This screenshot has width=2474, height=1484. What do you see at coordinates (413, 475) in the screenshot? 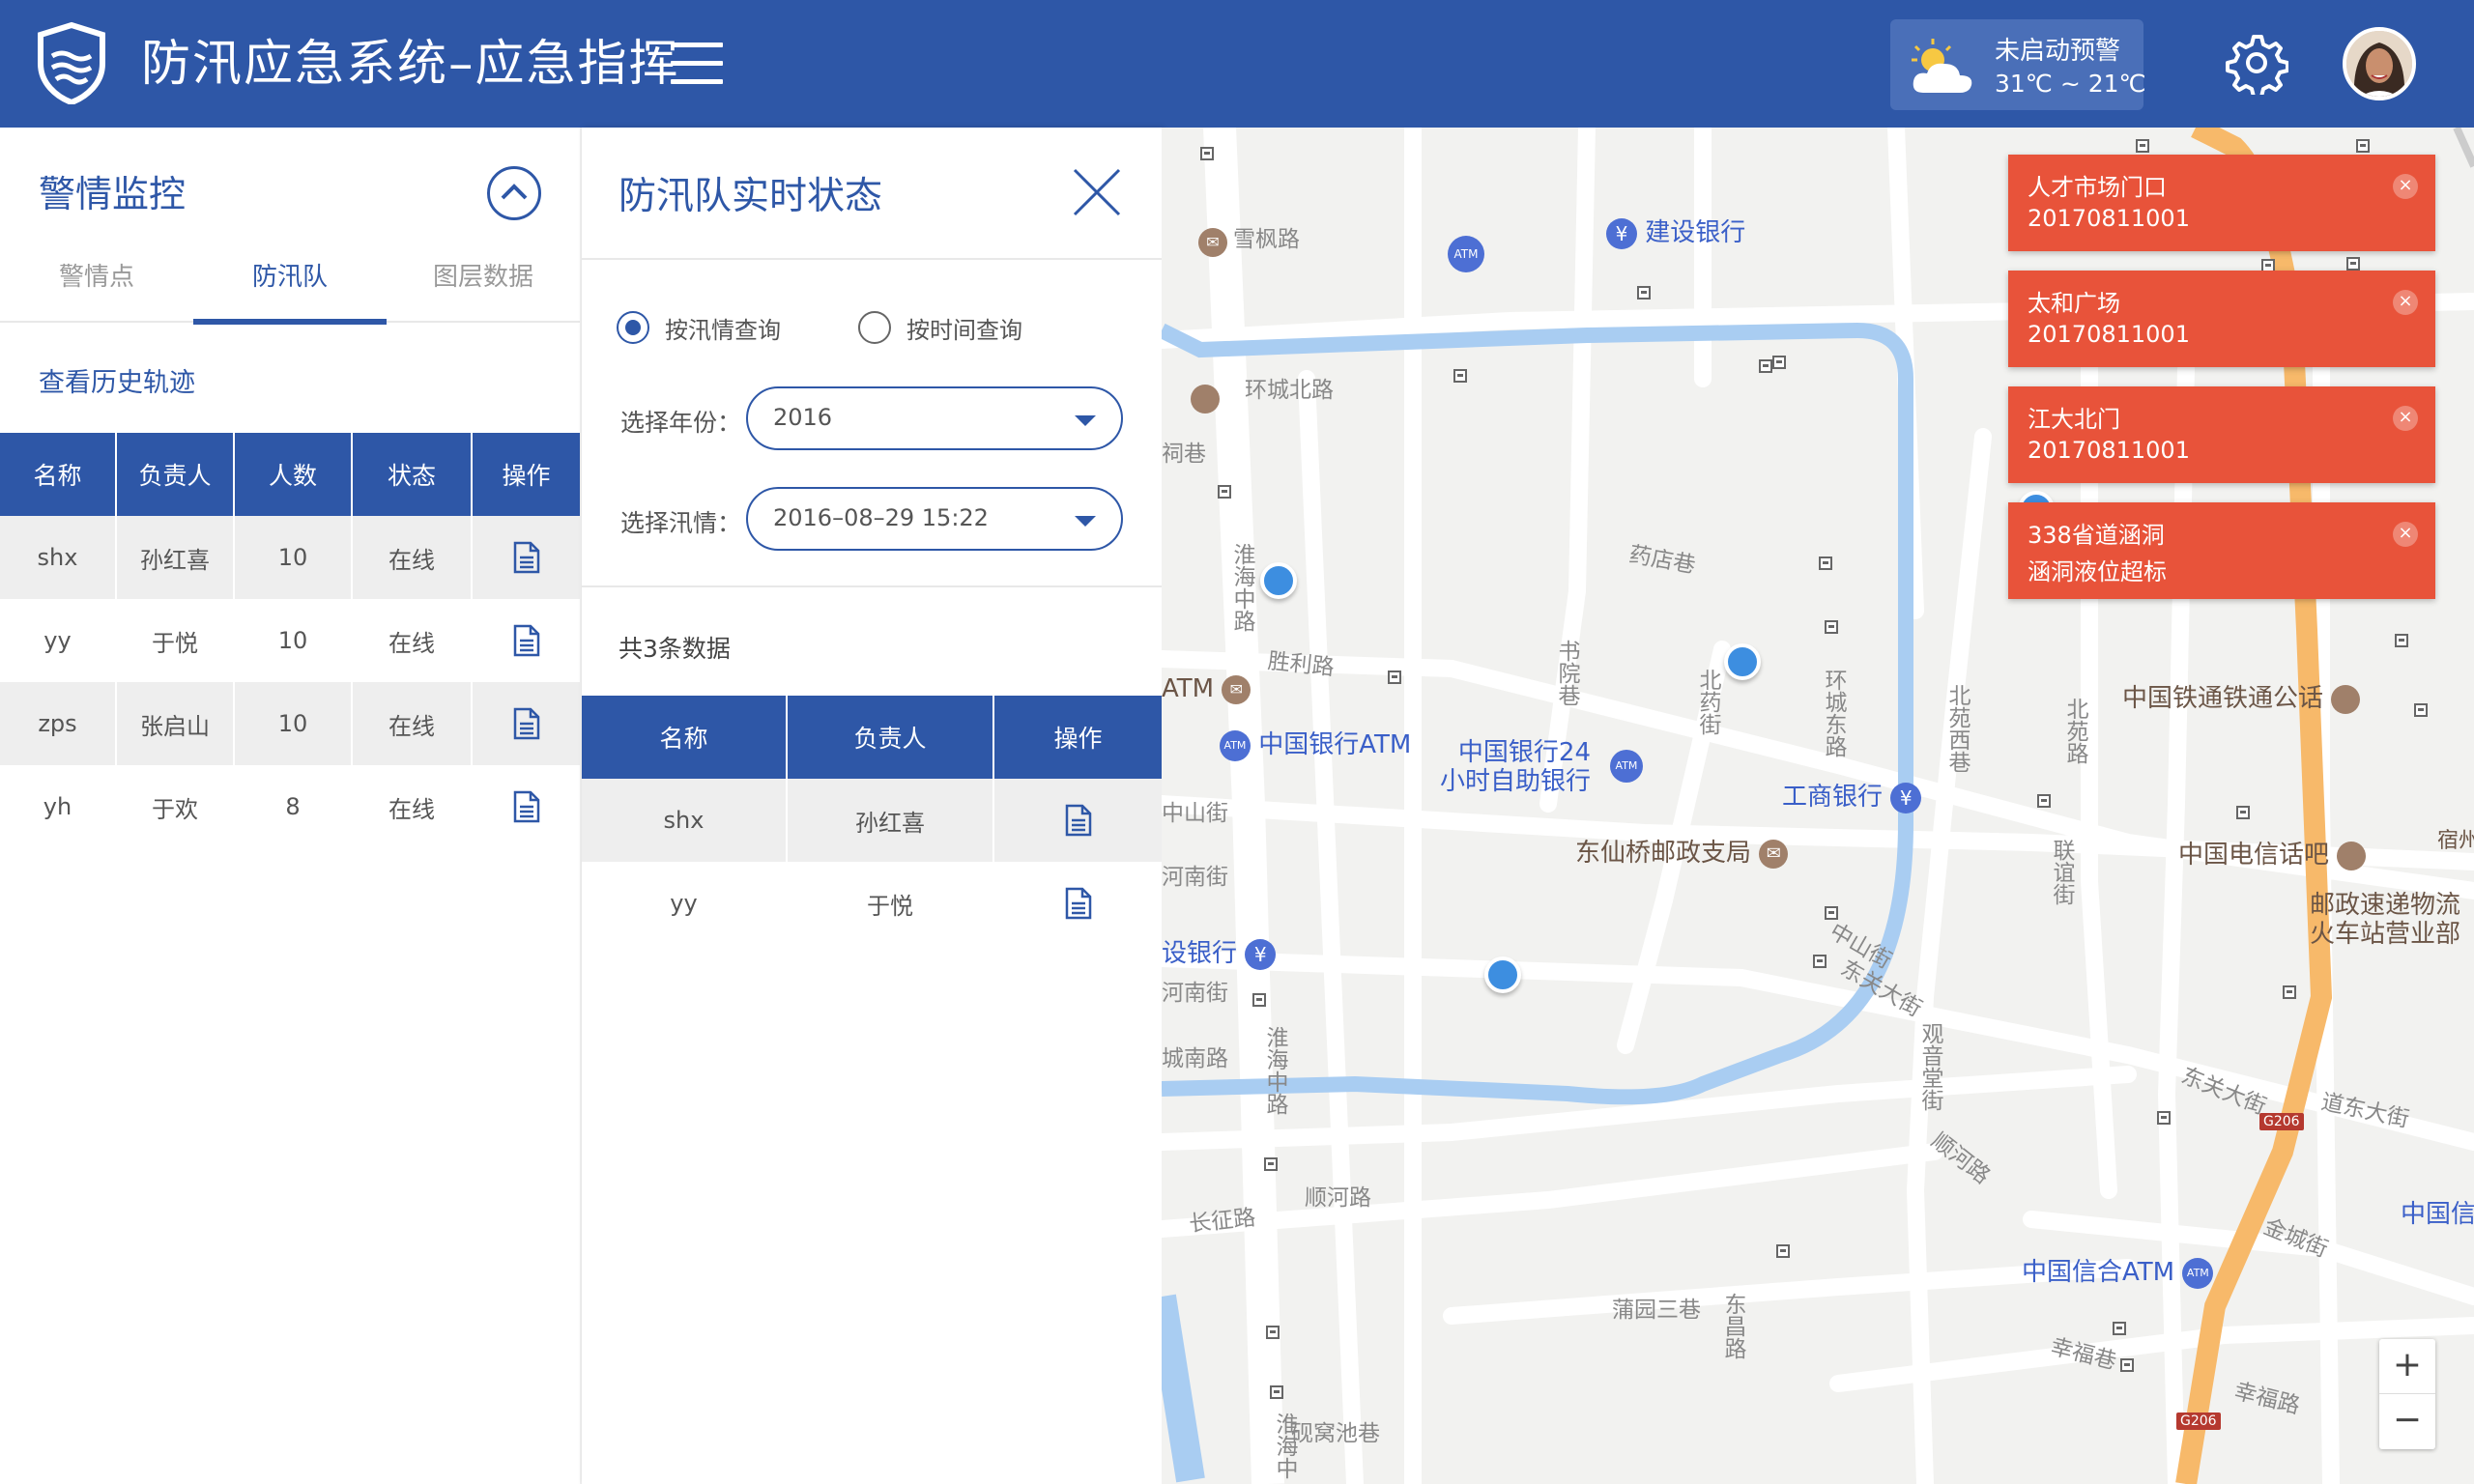
I see `col-header-status: 状态` at bounding box center [413, 475].